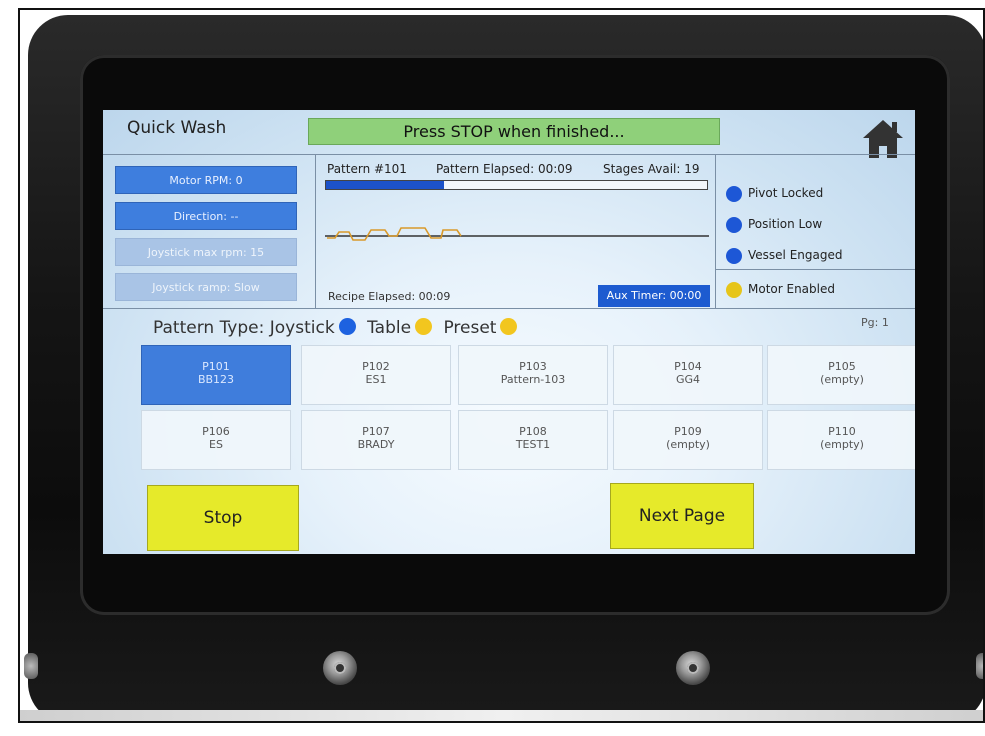  Describe the element at coordinates (785, 224) in the screenshot. I see `indicator-label: Position Low` at that location.